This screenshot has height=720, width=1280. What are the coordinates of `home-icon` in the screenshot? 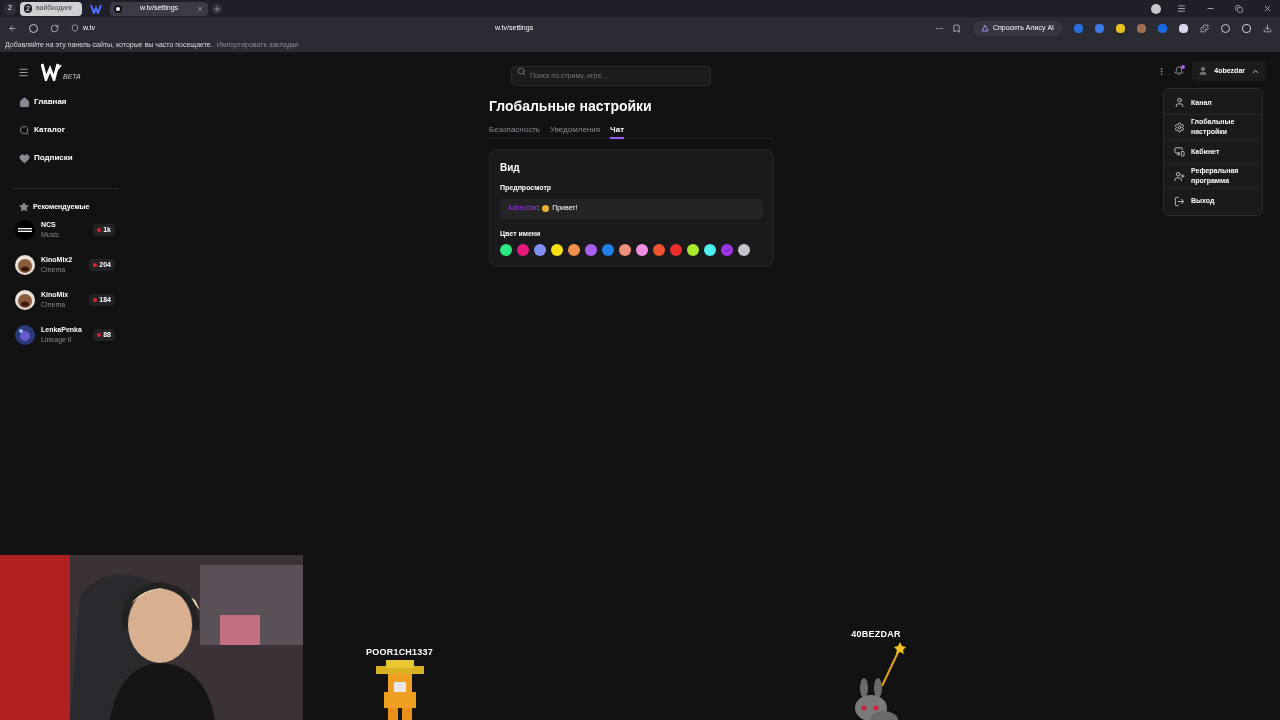 It's located at (24, 102).